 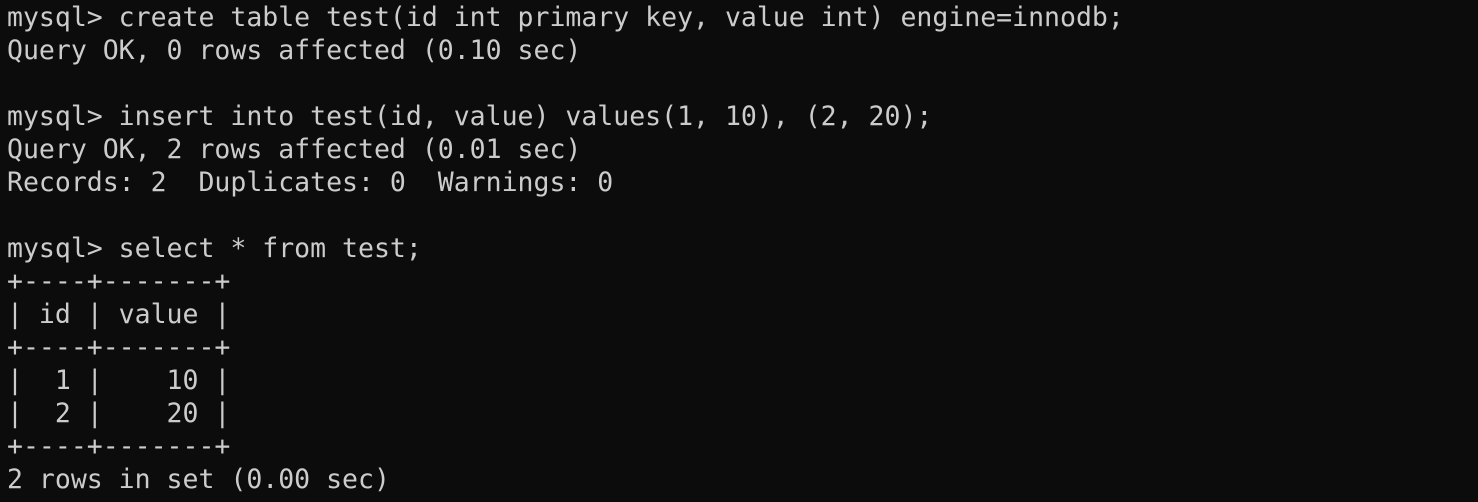 I want to click on table-row: | 2 | 20 |, so click(x=119, y=413).